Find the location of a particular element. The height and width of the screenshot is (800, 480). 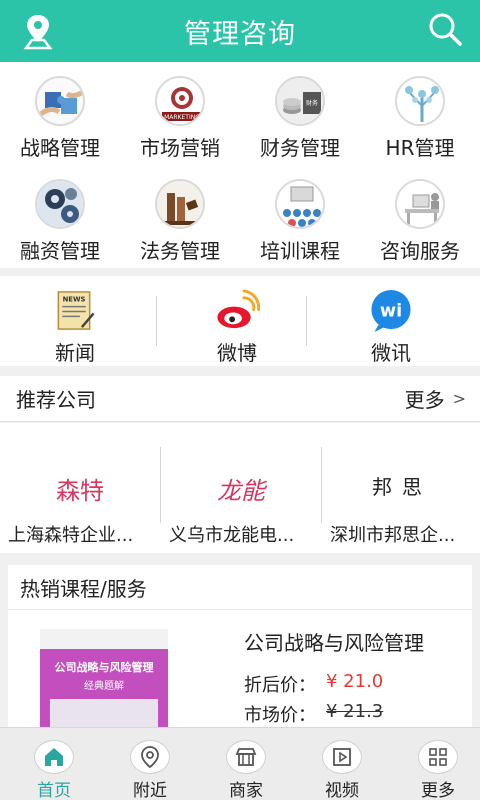

company-logo: 龙能 is located at coordinates (241, 491).